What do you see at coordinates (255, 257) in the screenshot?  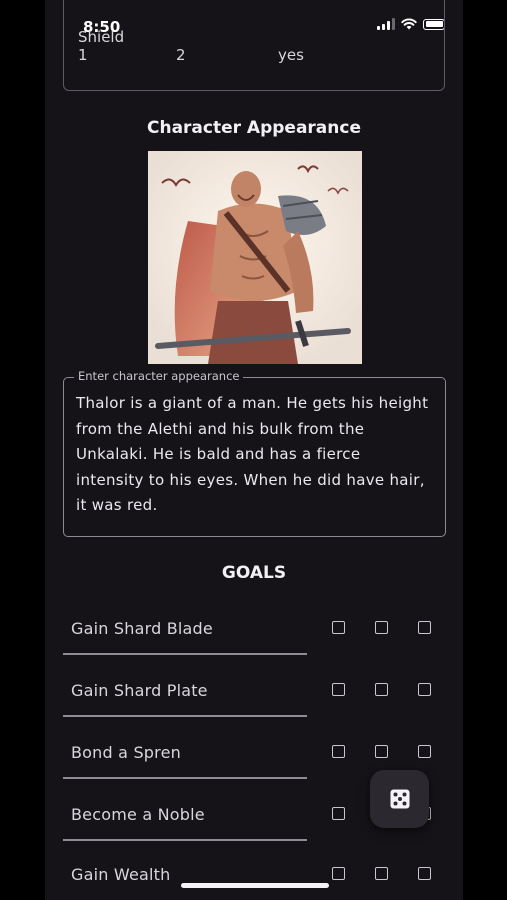 I see `character-portrait-image` at bounding box center [255, 257].